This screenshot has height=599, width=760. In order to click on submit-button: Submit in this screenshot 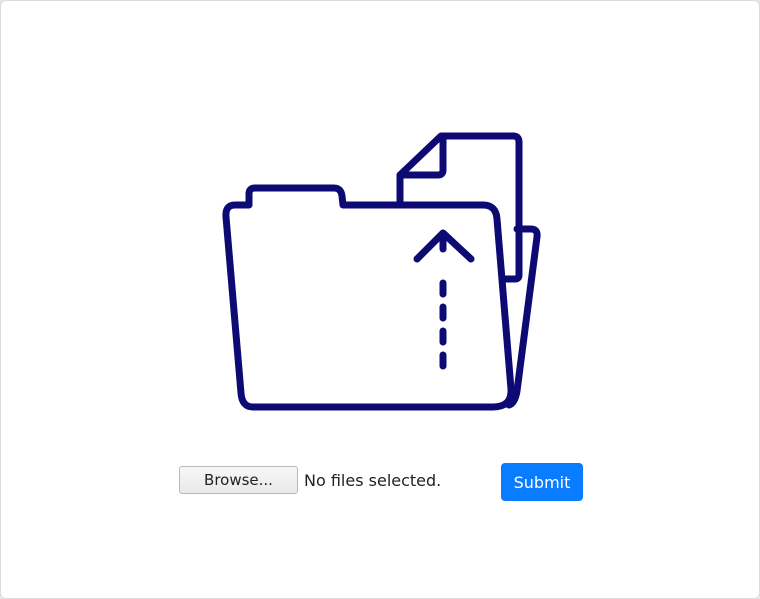, I will do `click(542, 482)`.